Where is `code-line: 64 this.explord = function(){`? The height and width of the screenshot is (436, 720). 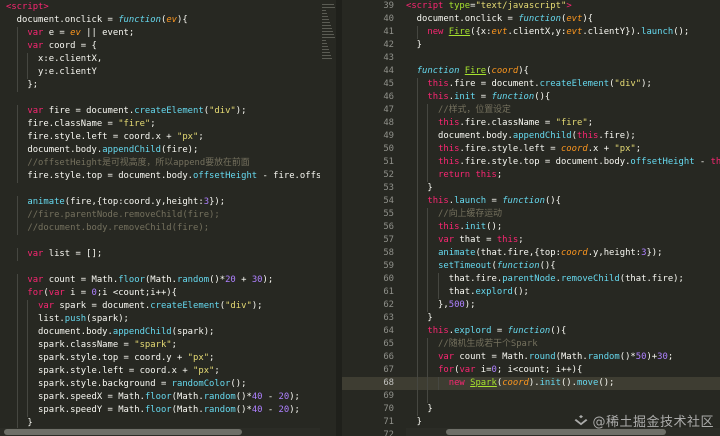 code-line: 64 this.explord = function(){ is located at coordinates (531, 331).